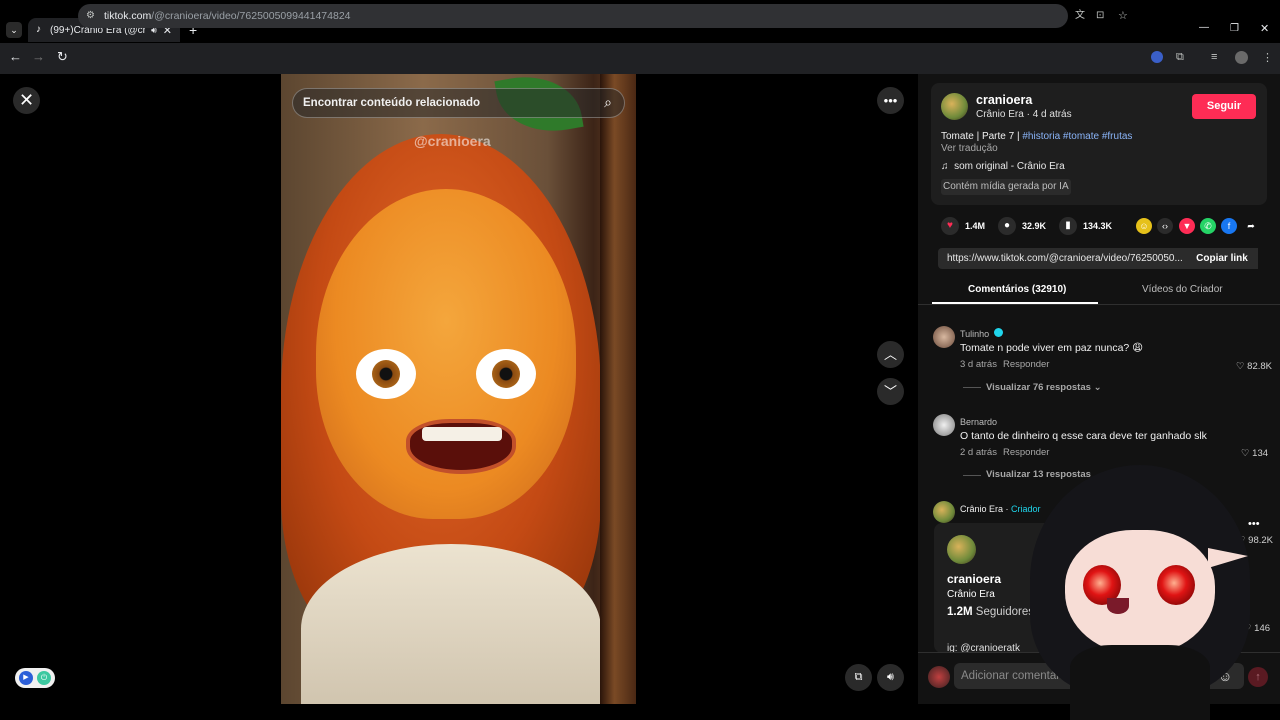 This screenshot has width=1280, height=720. What do you see at coordinates (452, 141) in the screenshot?
I see `video-watermark: @cranioera` at bounding box center [452, 141].